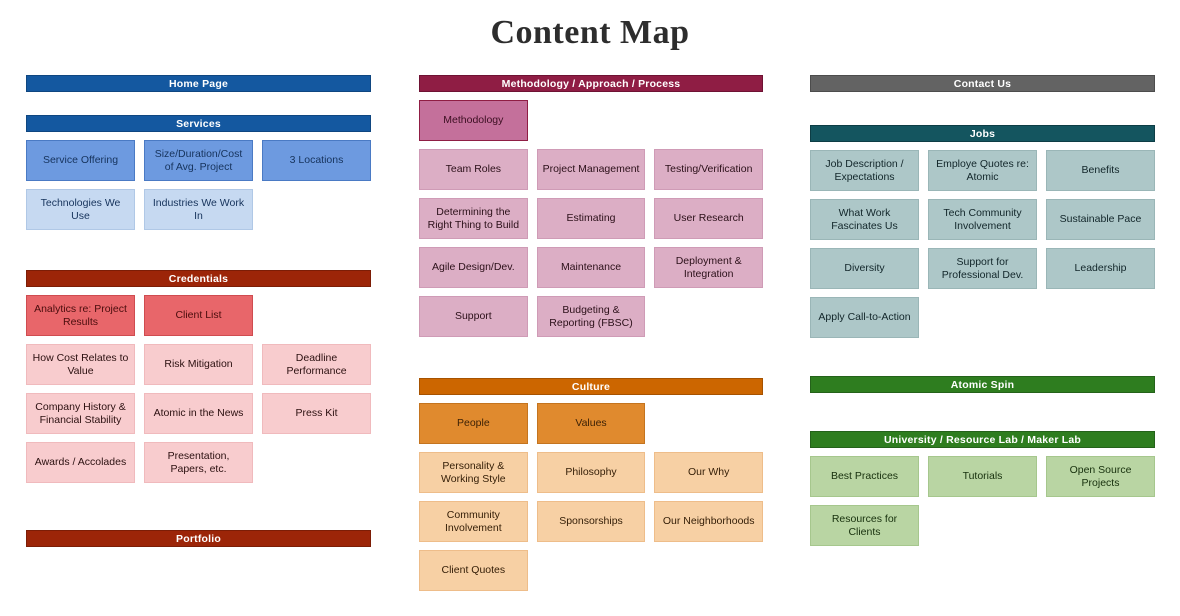  Describe the element at coordinates (709, 521) in the screenshot. I see `node-our-neighborhoods: Our Neighborhoods` at that location.